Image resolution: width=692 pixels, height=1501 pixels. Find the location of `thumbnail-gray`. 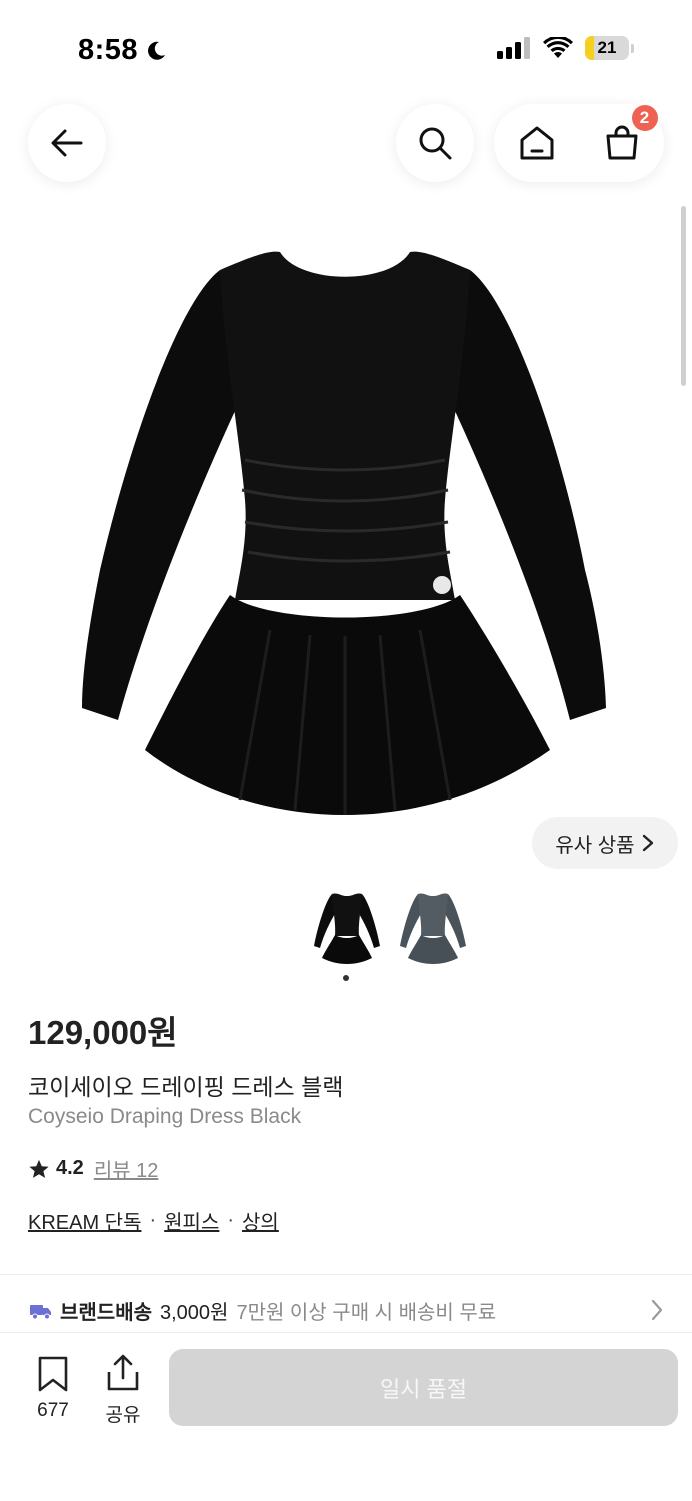

thumbnail-gray is located at coordinates (433, 928).